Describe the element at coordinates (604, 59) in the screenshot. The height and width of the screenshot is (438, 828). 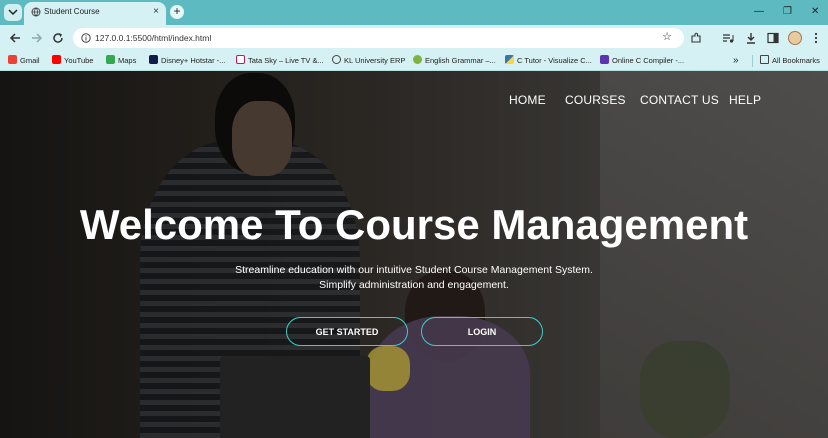
I see `compiler-icon` at that location.